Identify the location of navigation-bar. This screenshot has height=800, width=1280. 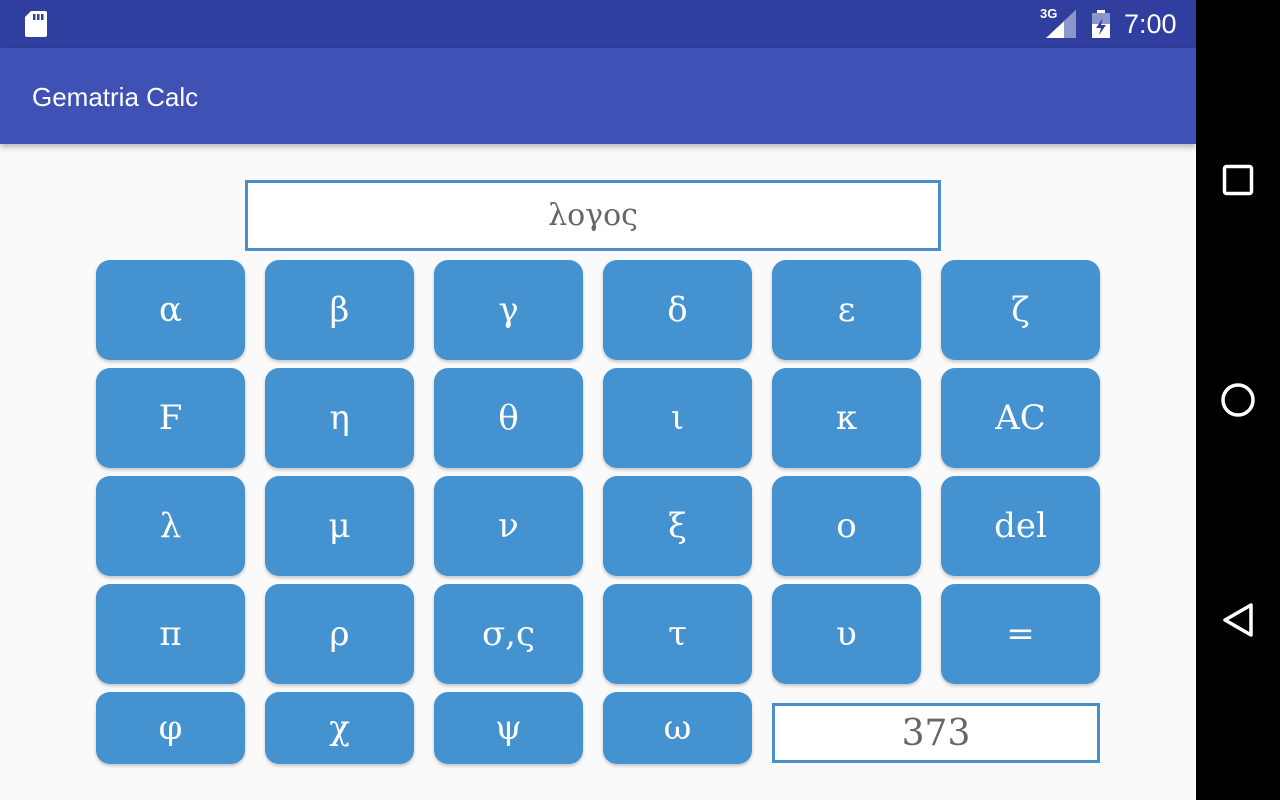
(1238, 400).